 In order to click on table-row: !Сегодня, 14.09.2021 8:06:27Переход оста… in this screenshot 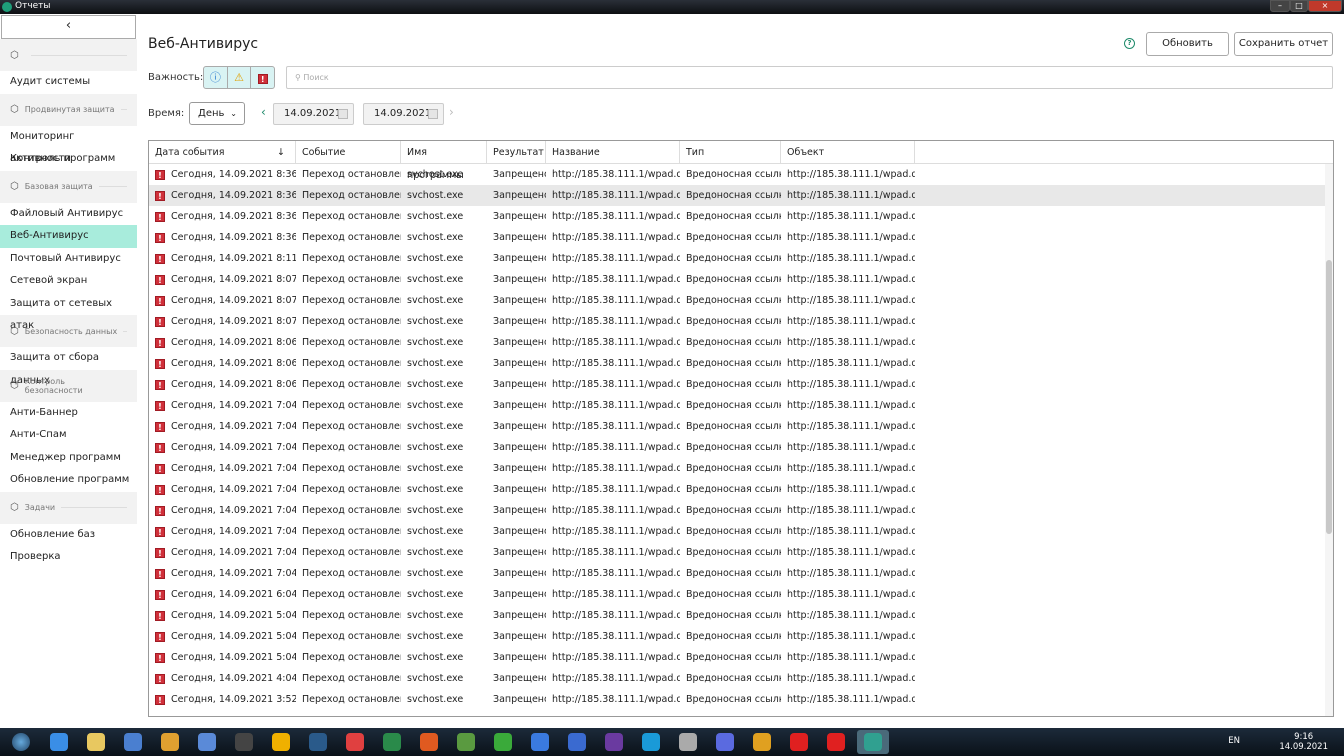, I will do `click(741, 384)`.